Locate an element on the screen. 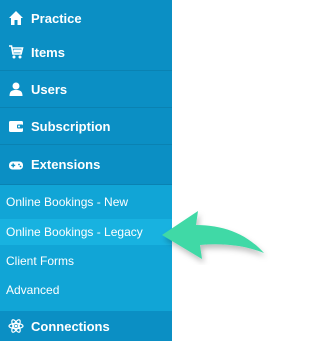  sidebar-item-label: Subscription is located at coordinates (71, 126).